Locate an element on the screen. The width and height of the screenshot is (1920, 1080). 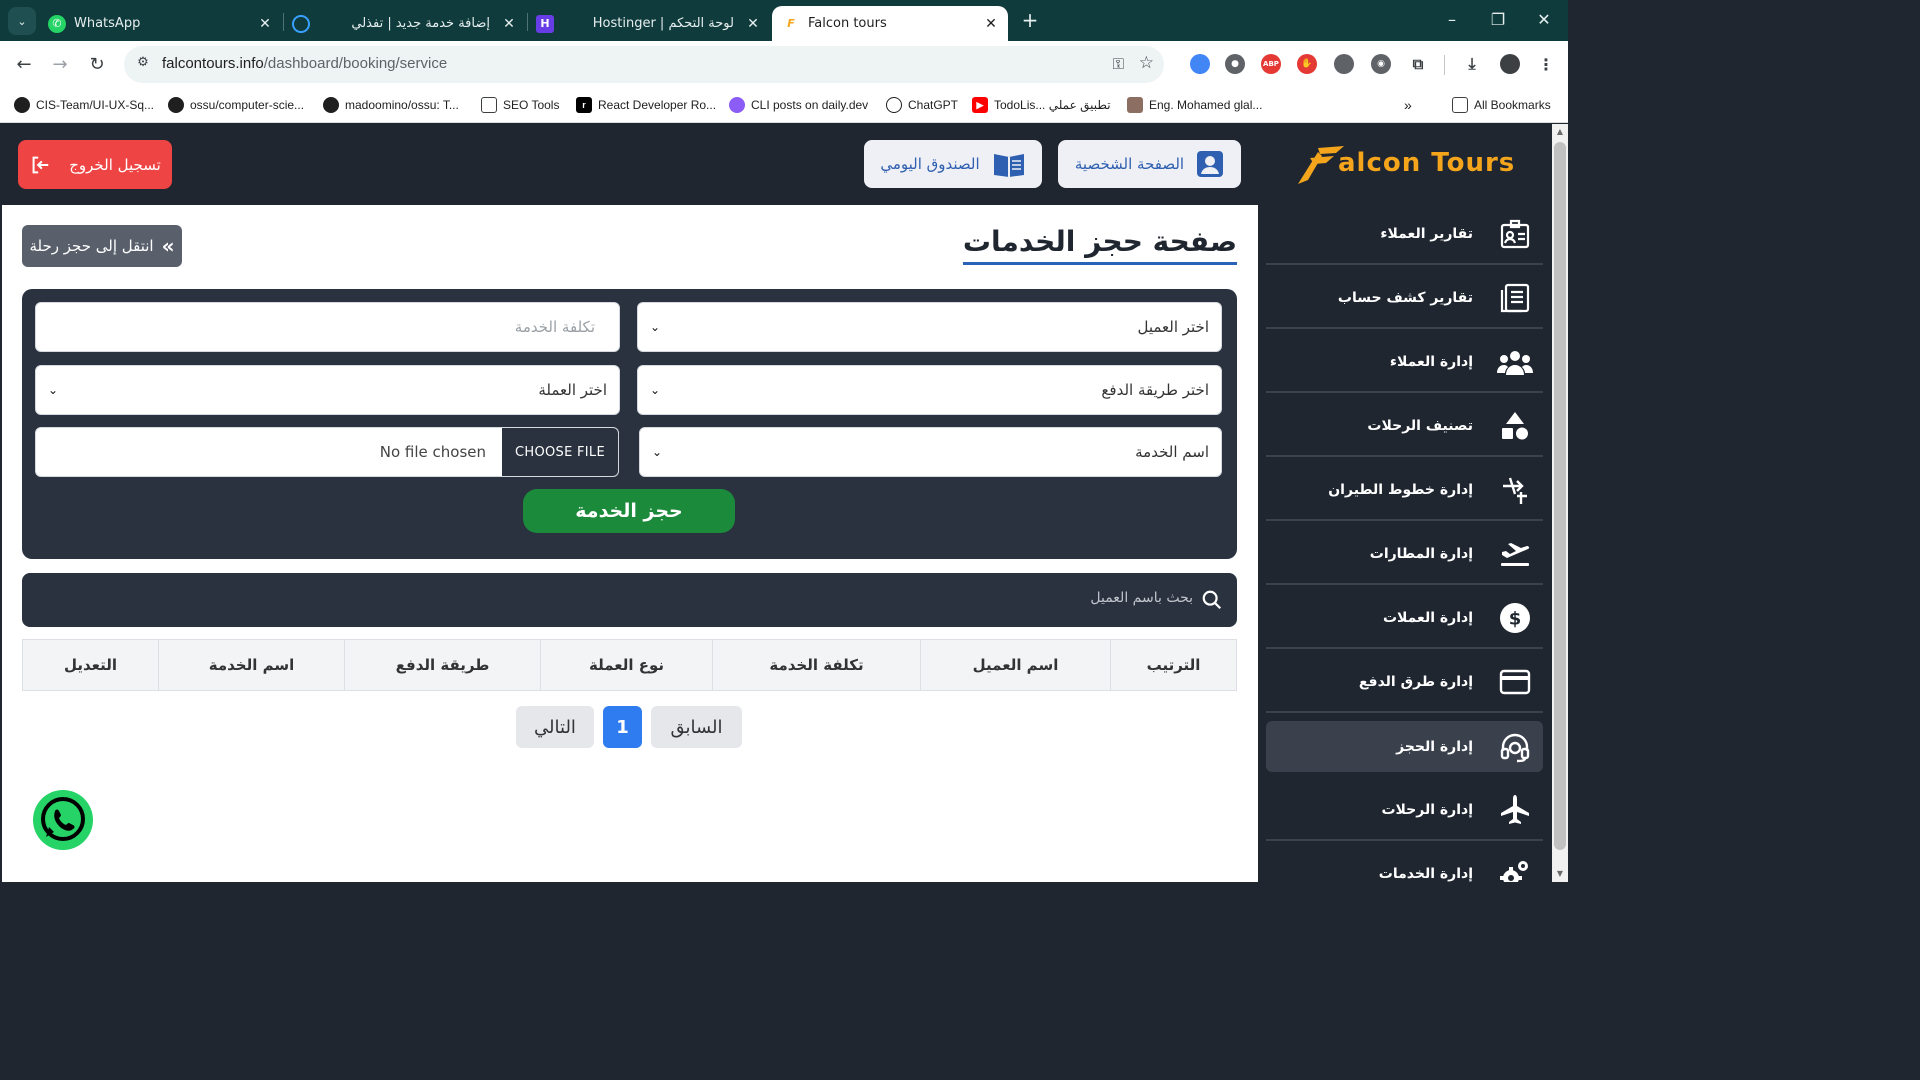
tab-hostinger: H Hostinger | لوحة التحكم ✕ is located at coordinates (649, 23).